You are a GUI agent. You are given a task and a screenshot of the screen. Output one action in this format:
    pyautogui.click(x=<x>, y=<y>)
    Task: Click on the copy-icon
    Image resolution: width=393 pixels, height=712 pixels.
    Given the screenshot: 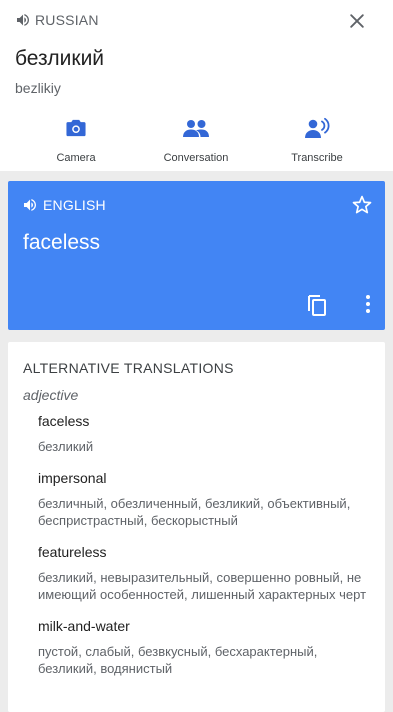 What is the action you would take?
    pyautogui.click(x=317, y=305)
    